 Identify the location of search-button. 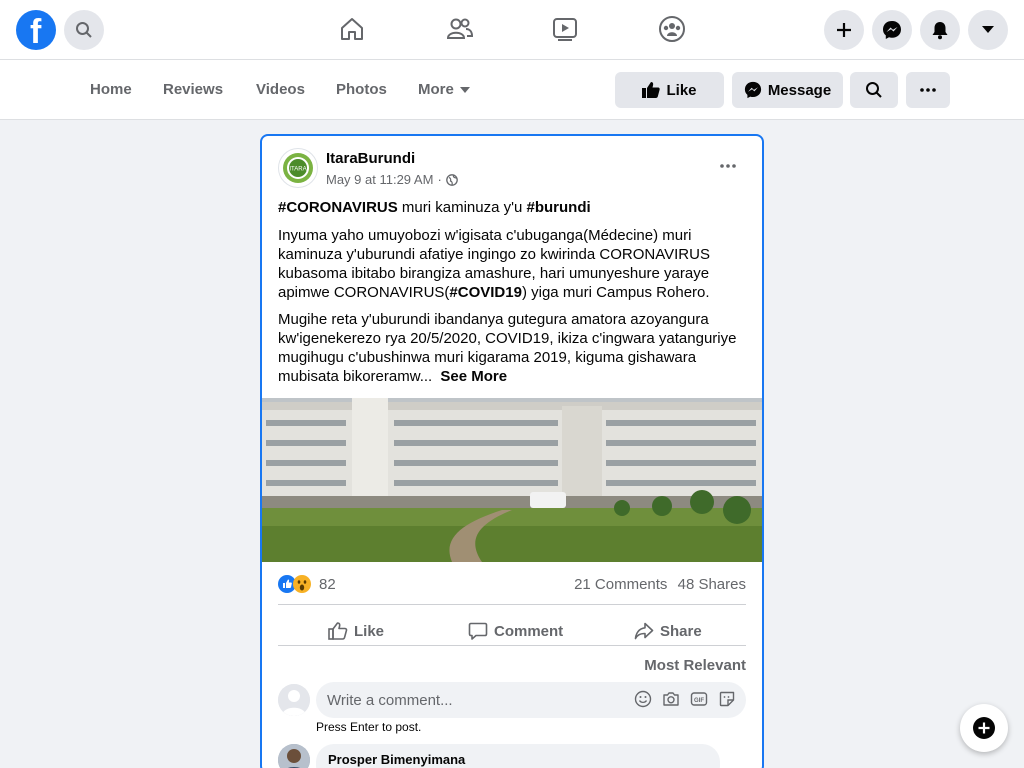
(84, 30).